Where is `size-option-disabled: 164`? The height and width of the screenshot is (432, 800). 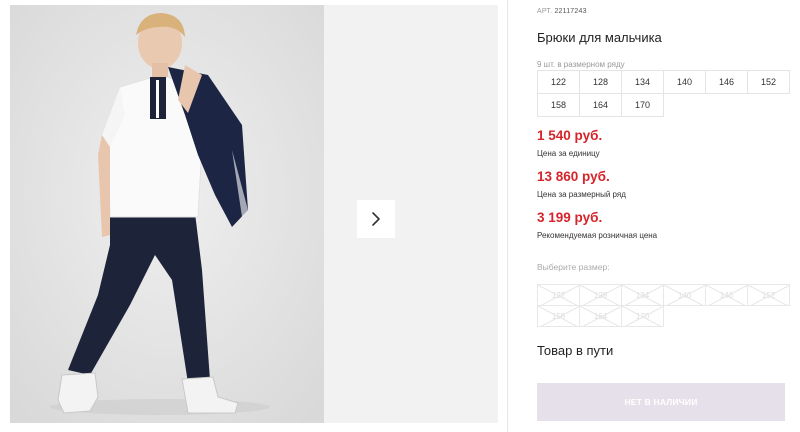
size-option-disabled: 164 is located at coordinates (600, 316).